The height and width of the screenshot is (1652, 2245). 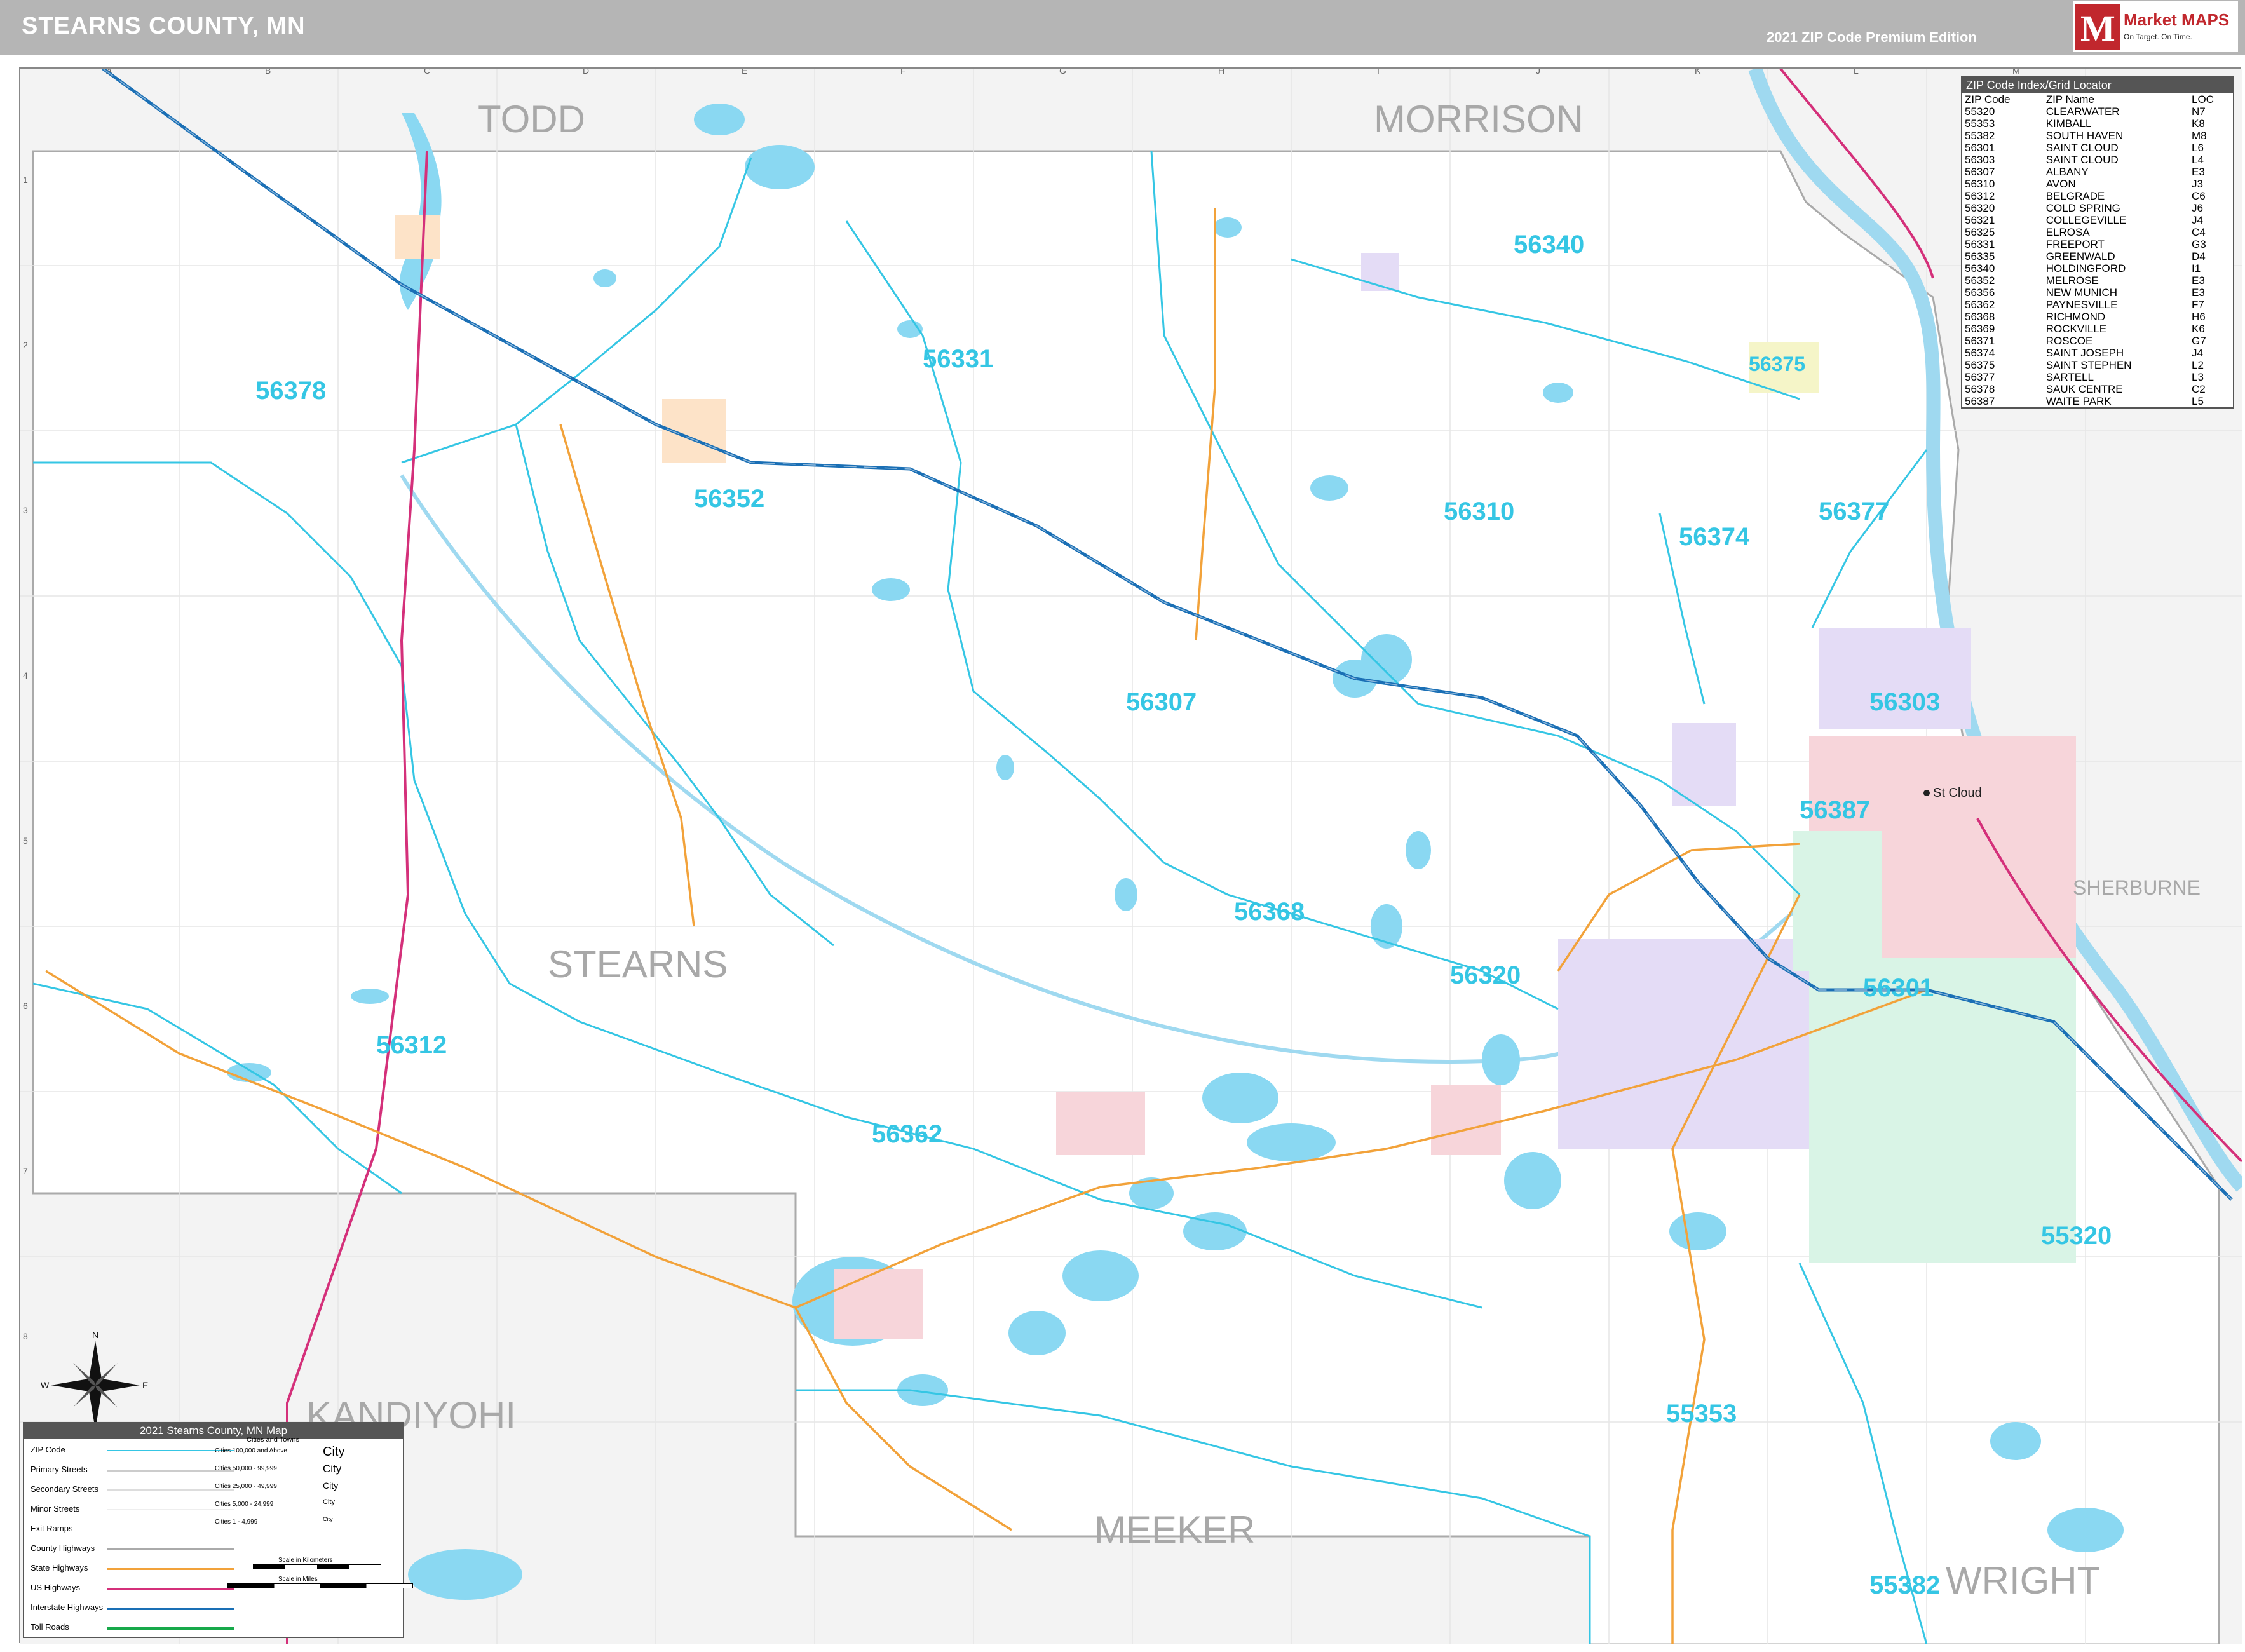 What do you see at coordinates (290, 391) in the screenshot?
I see `zip-label: 56378` at bounding box center [290, 391].